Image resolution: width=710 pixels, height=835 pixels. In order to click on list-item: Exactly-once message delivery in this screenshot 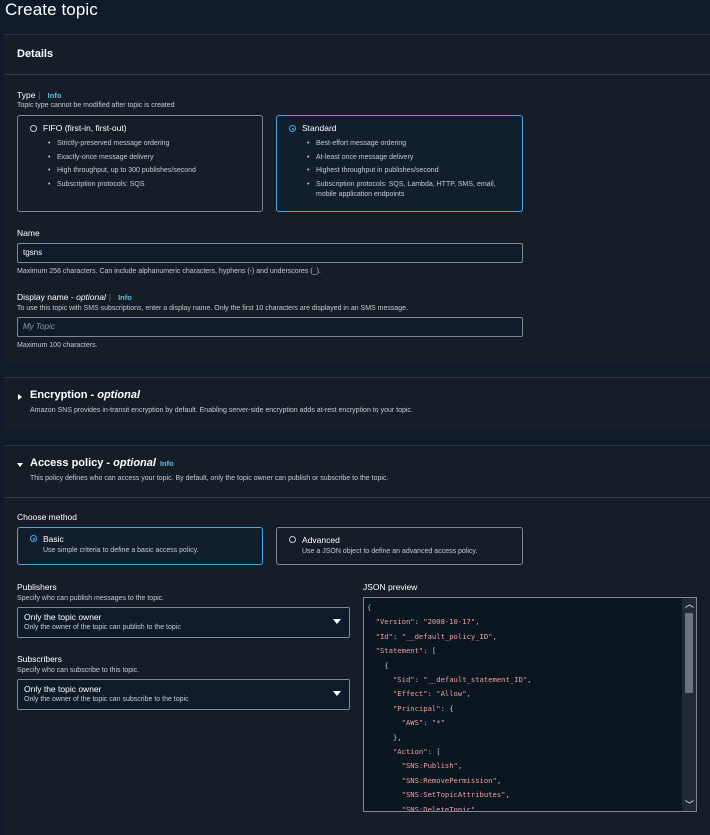, I will do `click(153, 158)`.